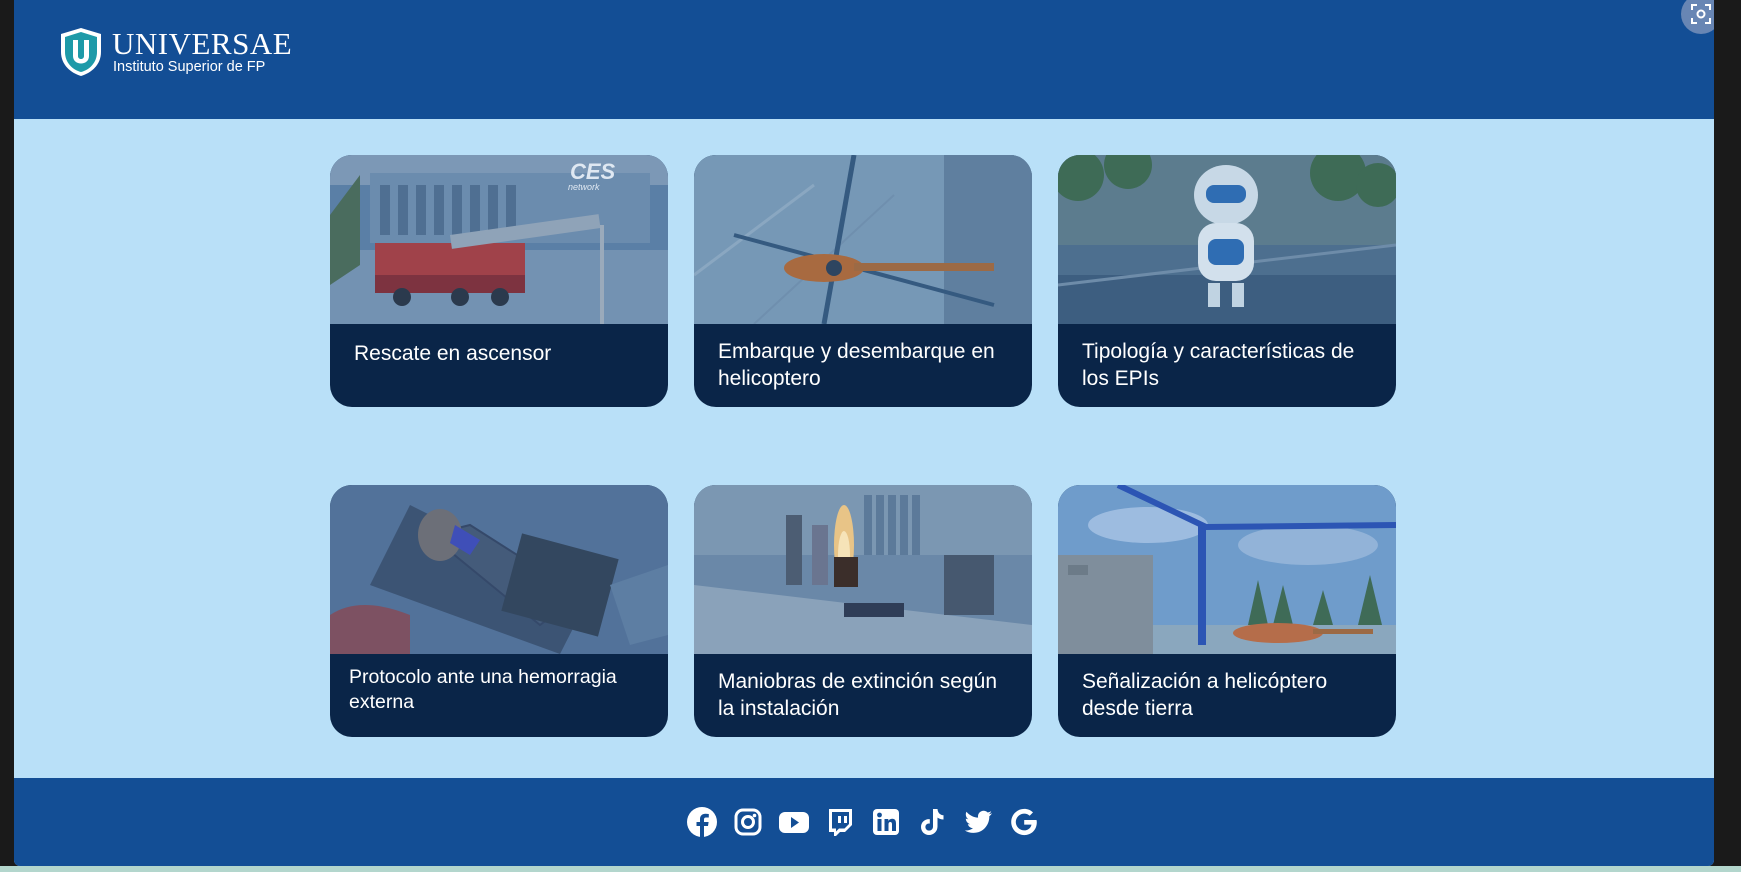  I want to click on universae-logo: UNIVERSAE Instituto Superior de FP, so click(175, 52).